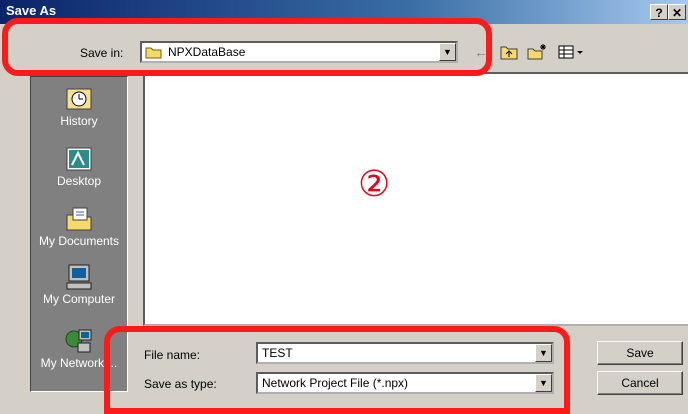 This screenshot has width=688, height=414. What do you see at coordinates (537, 52) in the screenshot?
I see `new-folder-icon` at bounding box center [537, 52].